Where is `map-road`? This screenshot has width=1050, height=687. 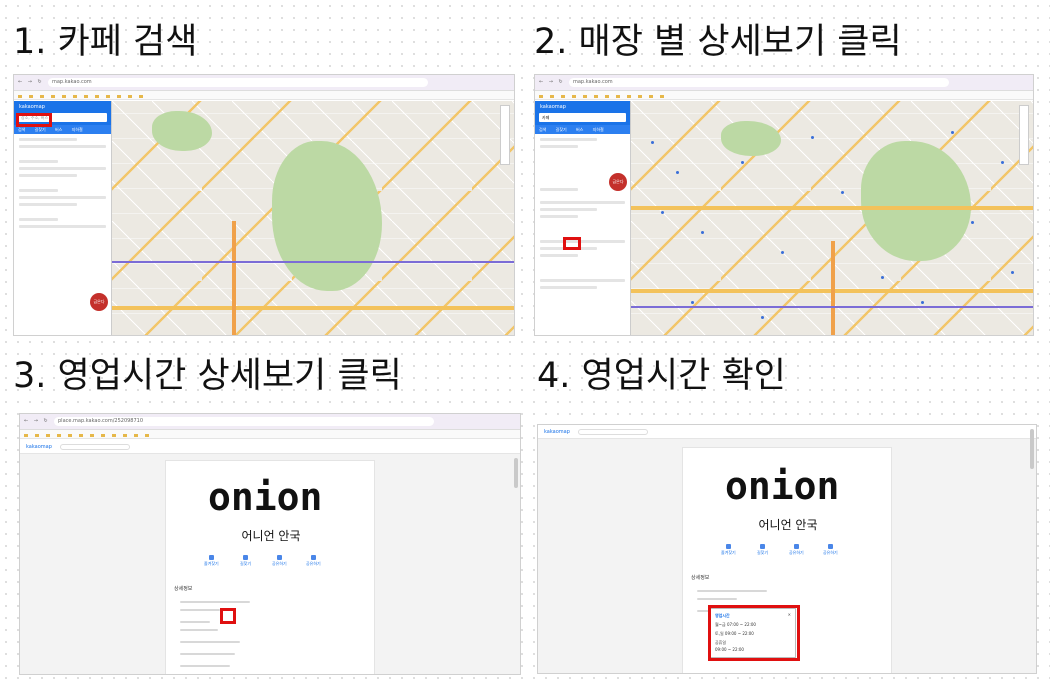 map-road is located at coordinates (833, 288).